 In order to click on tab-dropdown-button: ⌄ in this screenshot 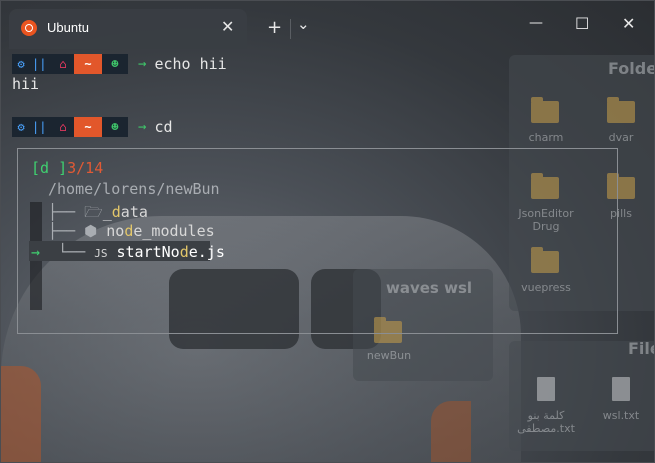, I will do `click(303, 24)`.